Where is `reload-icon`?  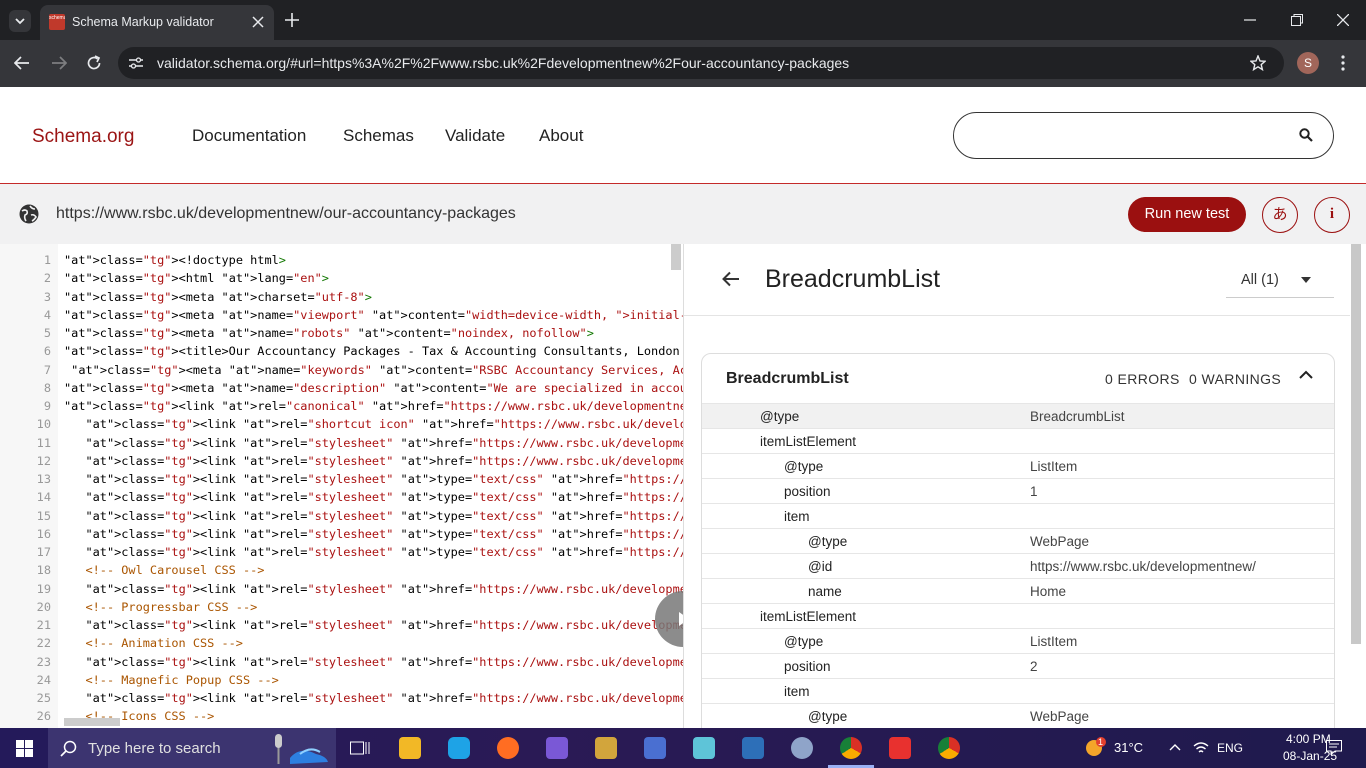 reload-icon is located at coordinates (94, 63).